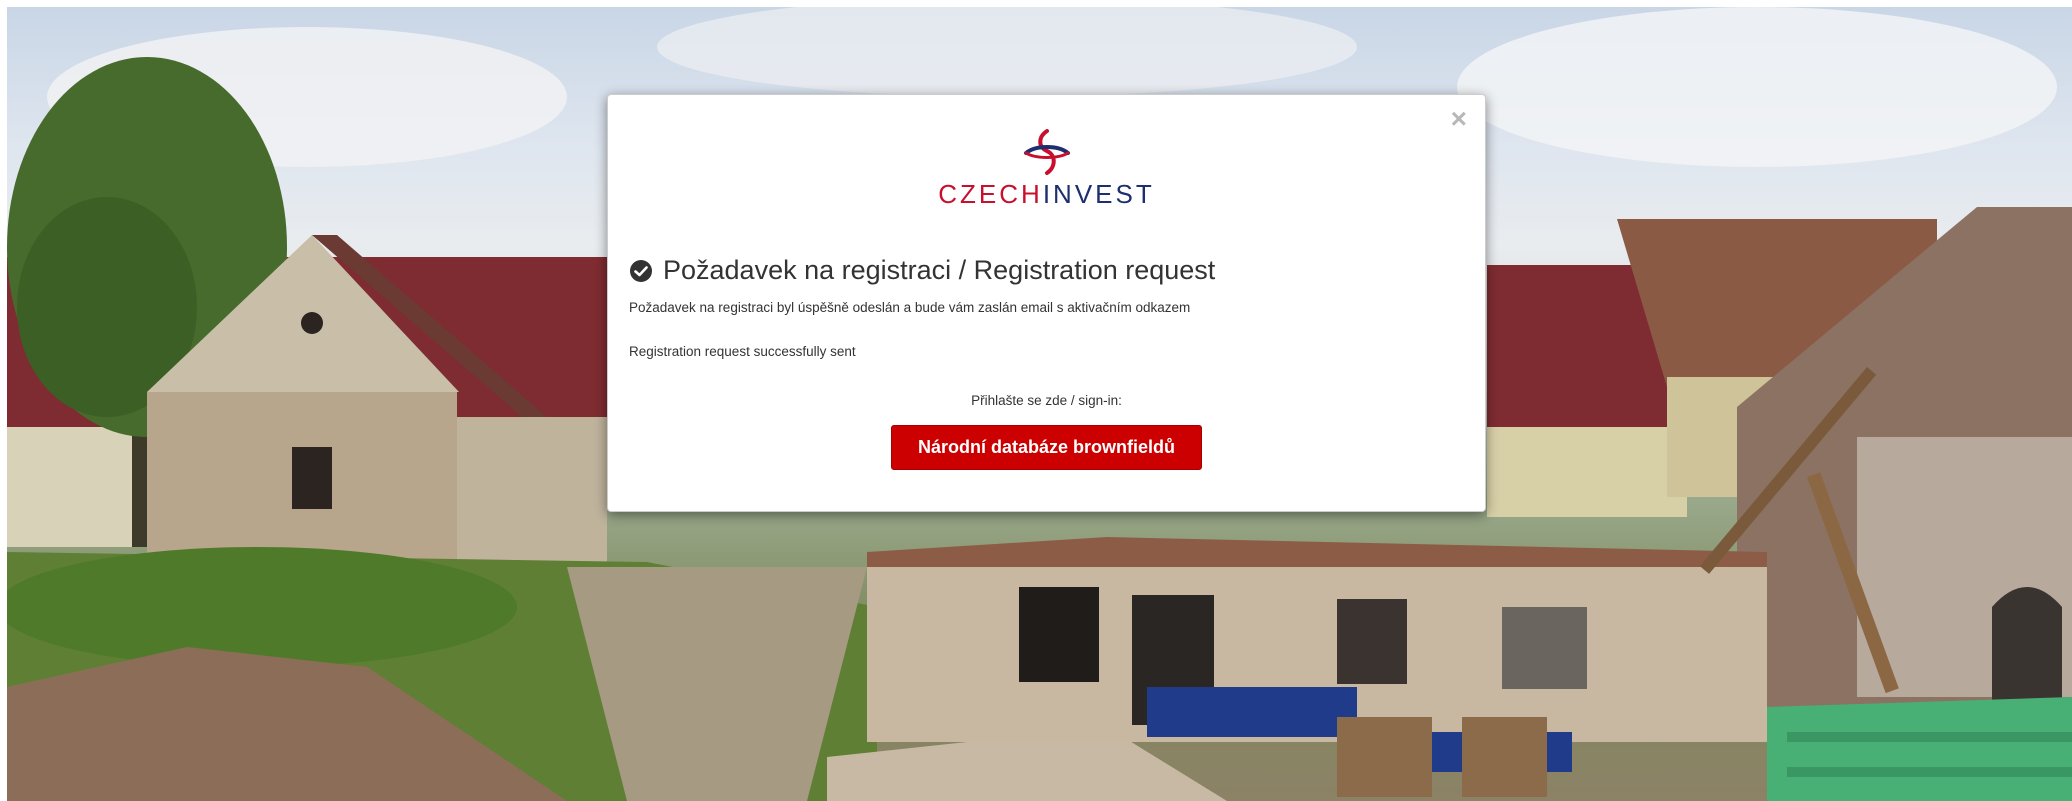 The height and width of the screenshot is (801, 2072). I want to click on signin-button: Národní databáze brownfieldů, so click(1046, 447).